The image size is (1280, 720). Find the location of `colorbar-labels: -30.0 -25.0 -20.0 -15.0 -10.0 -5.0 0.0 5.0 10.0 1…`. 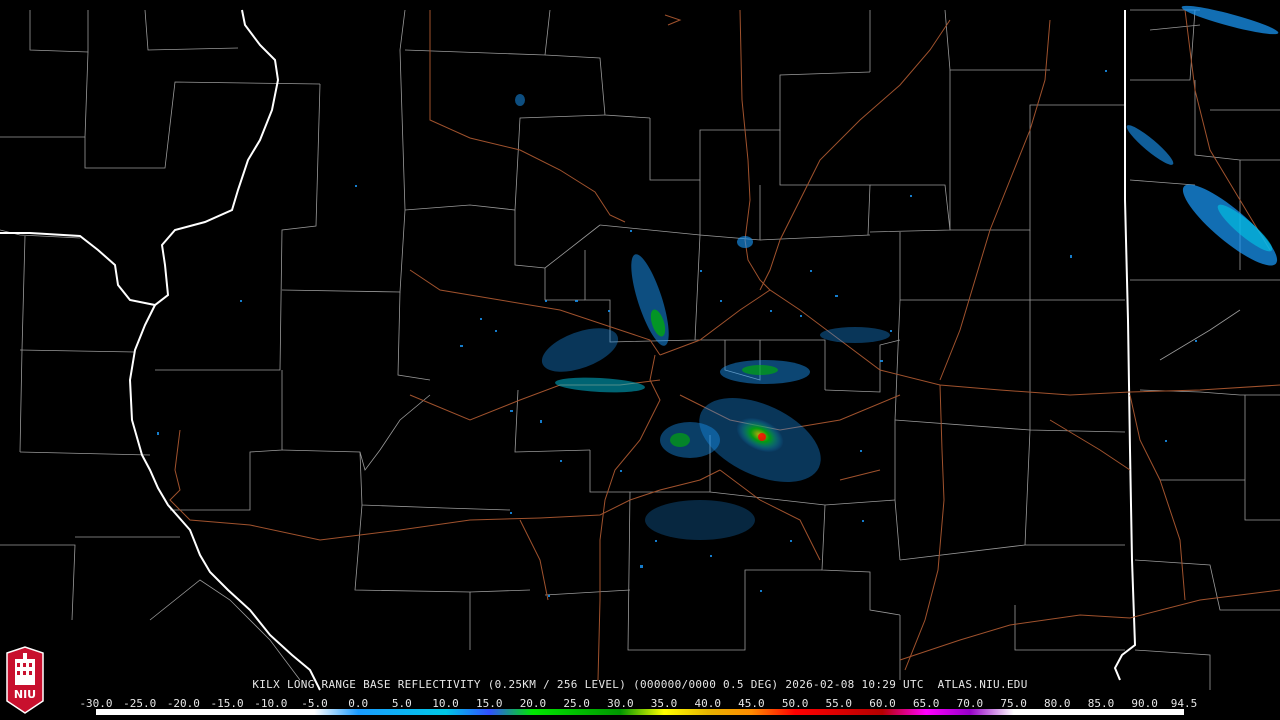

colorbar-labels: -30.0 -25.0 -20.0 -15.0 -10.0 -5.0 0.0 5.0 10.0 1… is located at coordinates (638, 703).